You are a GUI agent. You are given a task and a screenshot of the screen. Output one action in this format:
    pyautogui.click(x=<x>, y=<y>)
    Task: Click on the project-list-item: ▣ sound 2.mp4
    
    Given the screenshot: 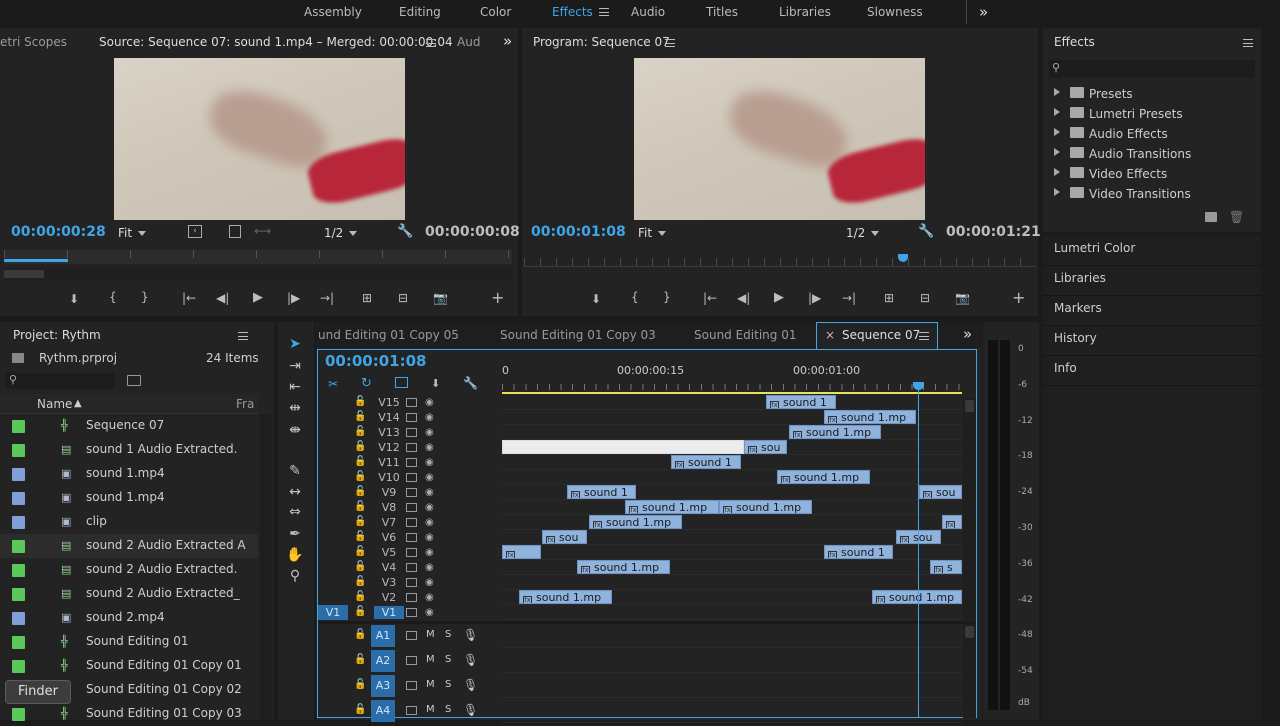 What is the action you would take?
    pyautogui.click(x=129, y=618)
    